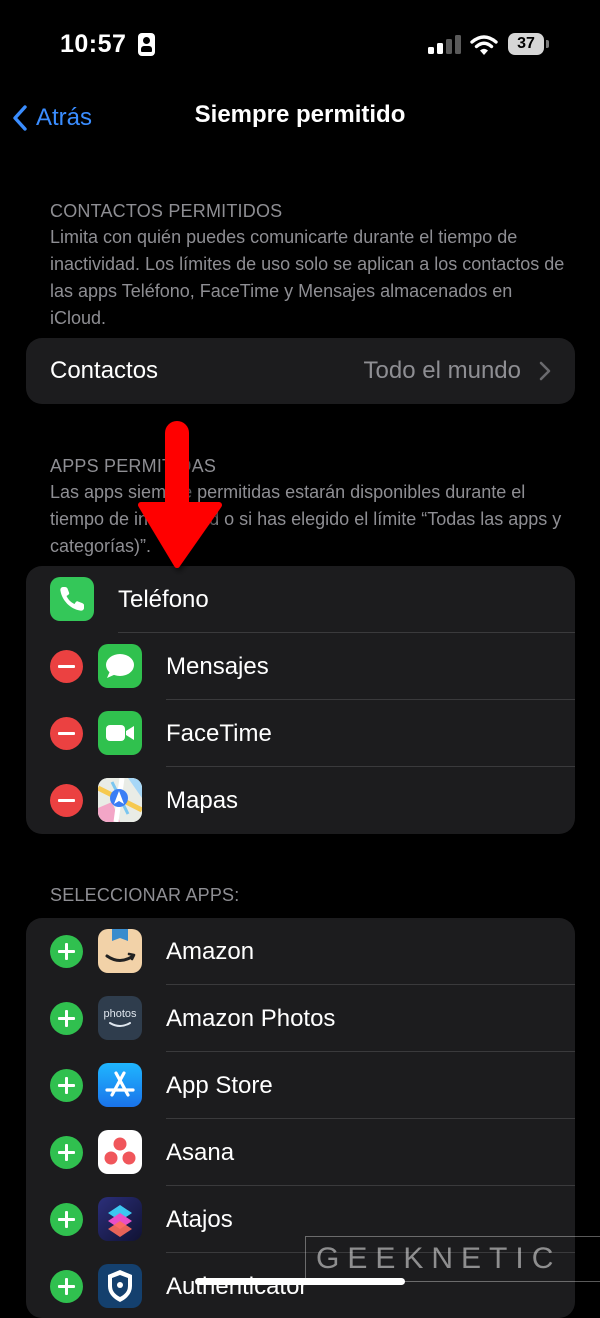  I want to click on phone-icon, so click(72, 599).